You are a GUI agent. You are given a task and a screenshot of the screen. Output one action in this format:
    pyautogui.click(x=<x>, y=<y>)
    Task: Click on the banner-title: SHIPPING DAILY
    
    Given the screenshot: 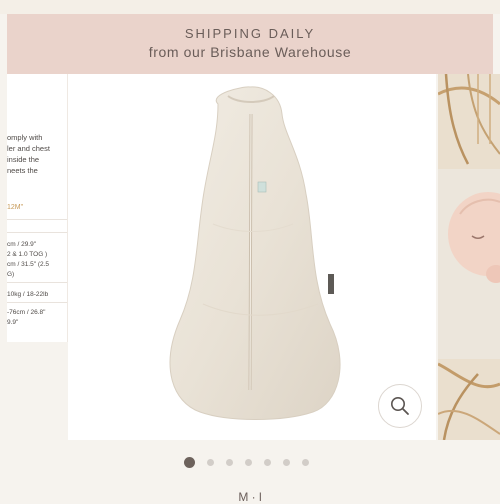 What is the action you would take?
    pyautogui.click(x=250, y=33)
    